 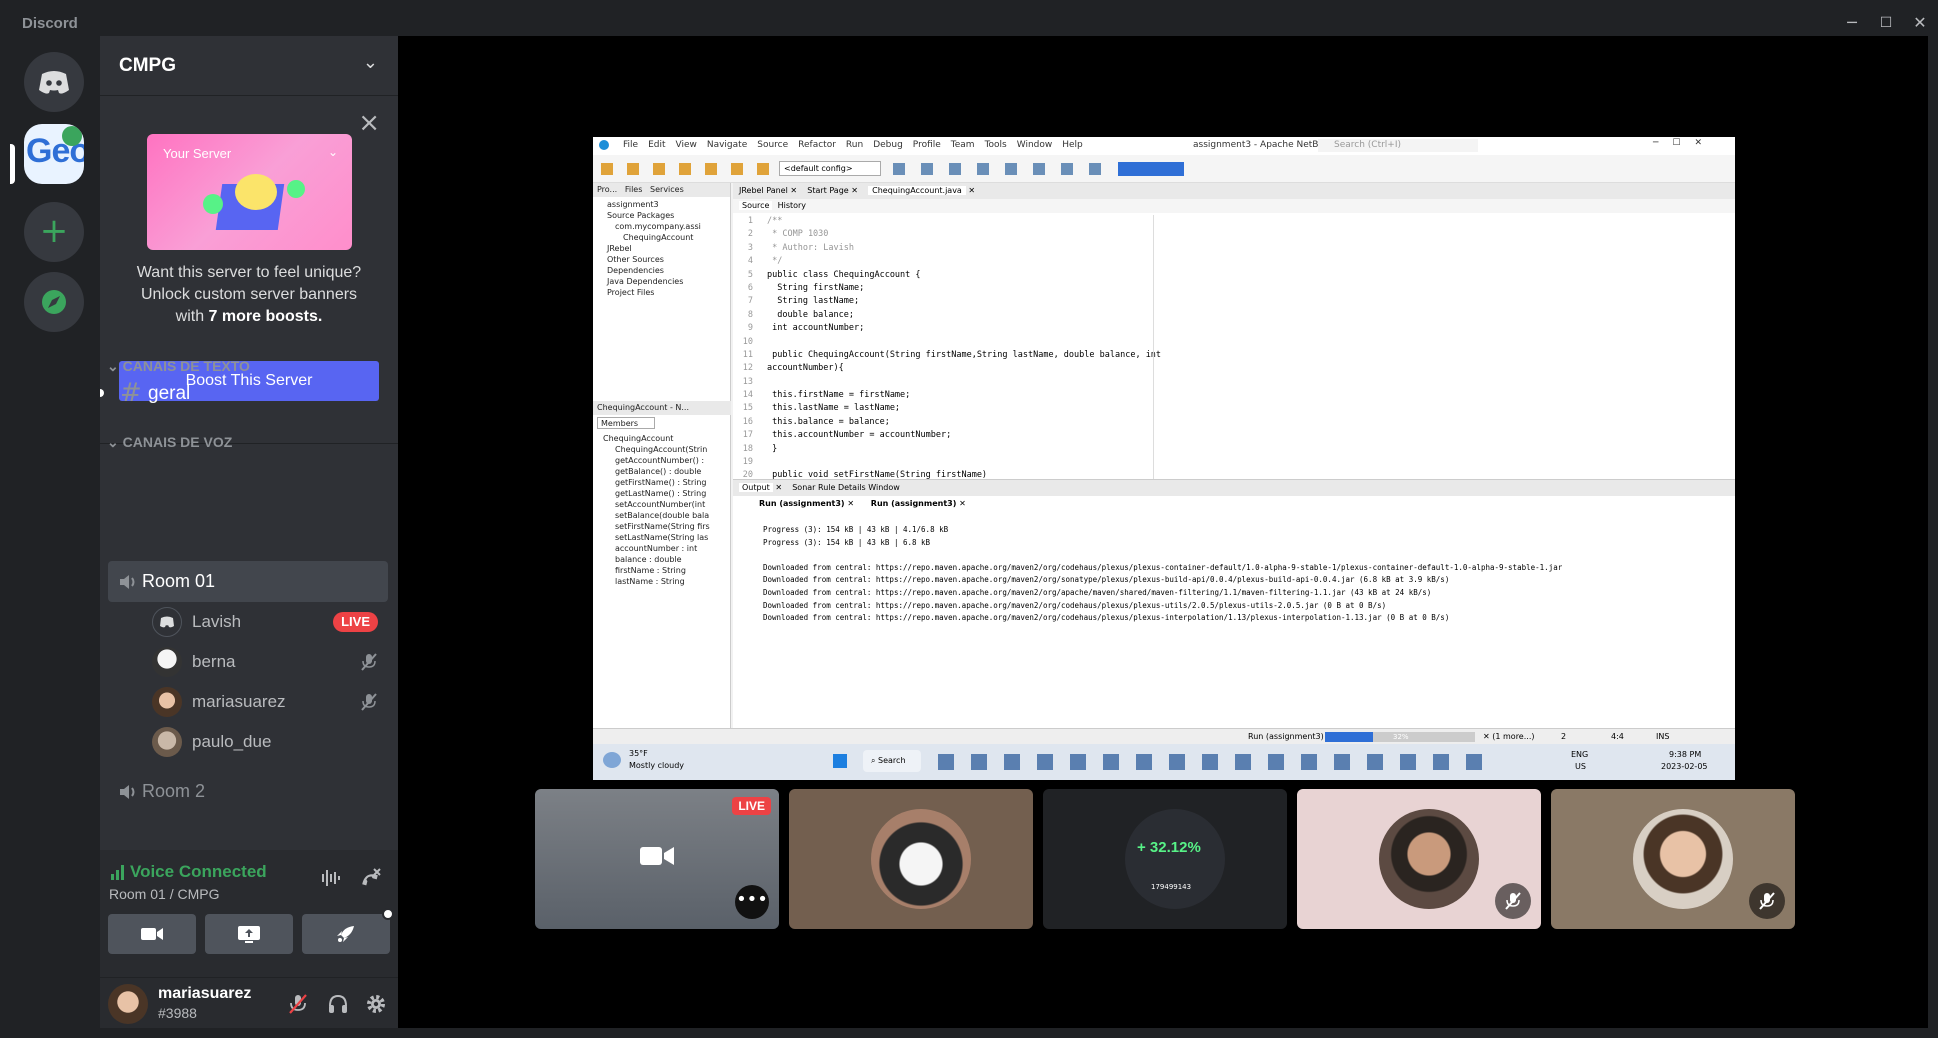 I want to click on tree-item: com.mycompany.assi, so click(x=658, y=226).